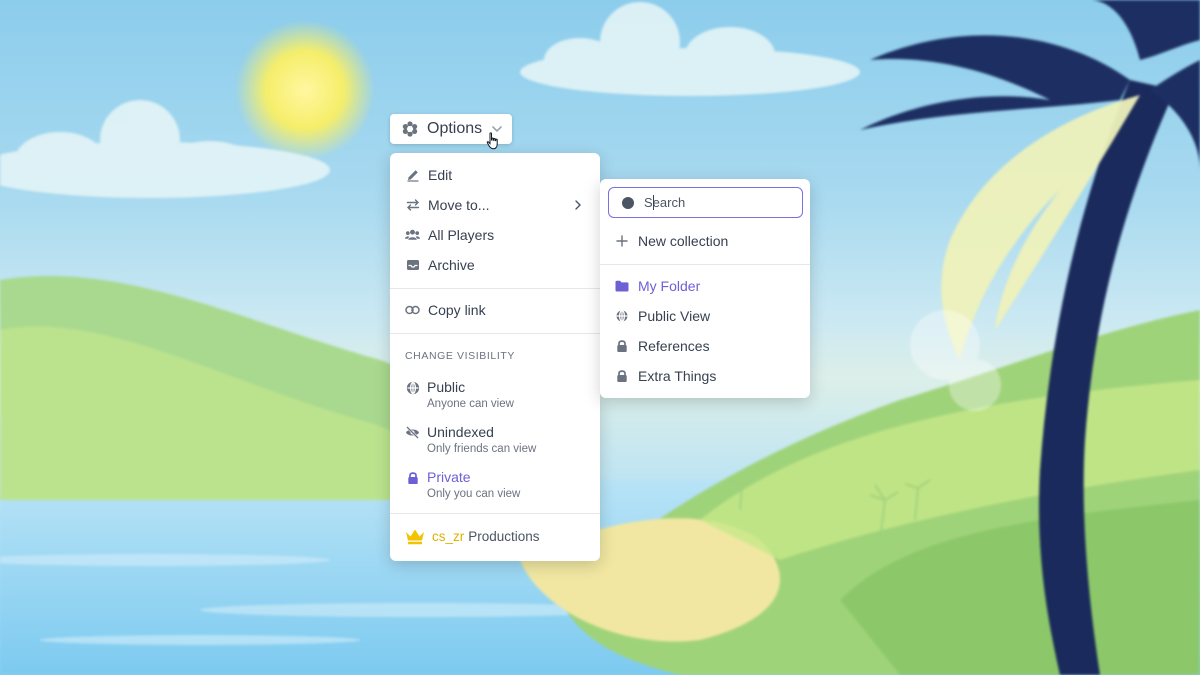  I want to click on eye-off-icon, so click(412, 432).